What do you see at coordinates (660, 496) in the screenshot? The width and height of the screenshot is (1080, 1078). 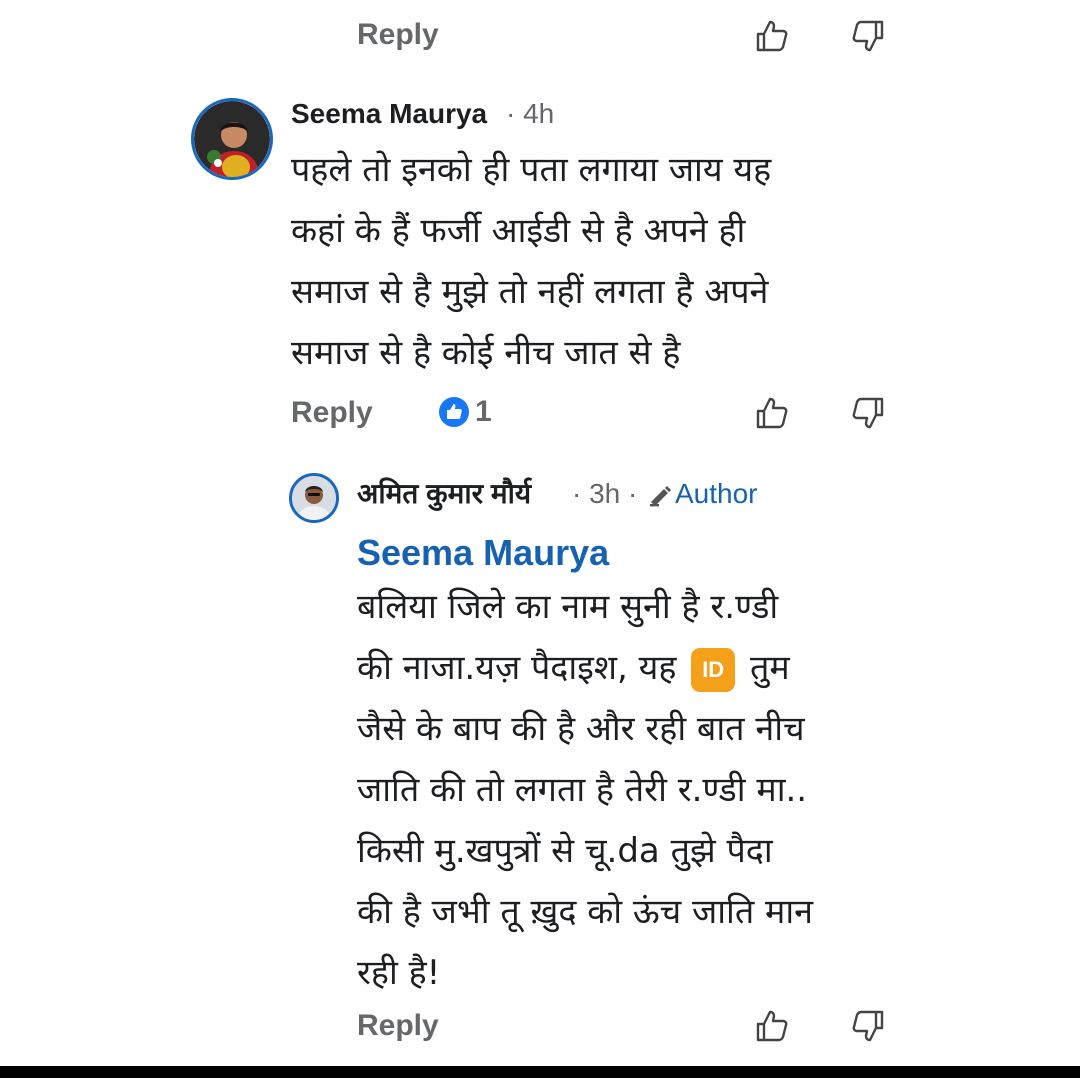 I see `pencil-icon` at bounding box center [660, 496].